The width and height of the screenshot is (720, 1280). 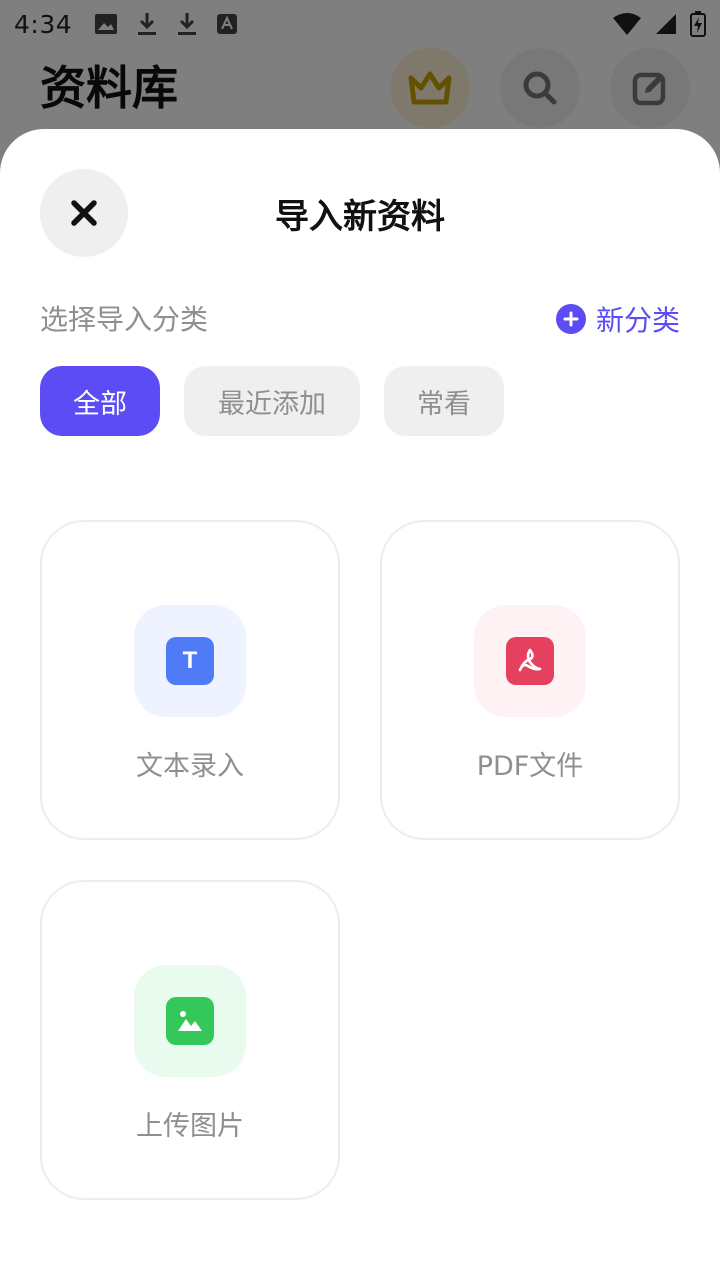 What do you see at coordinates (530, 766) in the screenshot?
I see `pdf-file-label: PDF文件` at bounding box center [530, 766].